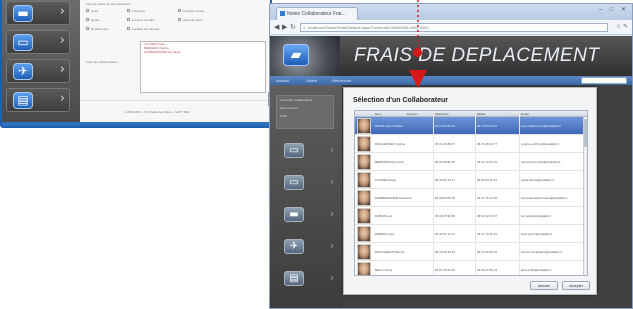 The image size is (633, 309). What do you see at coordinates (445, 126) in the screenshot?
I see `cell-phone: 06 12 61 81 03` at bounding box center [445, 126].